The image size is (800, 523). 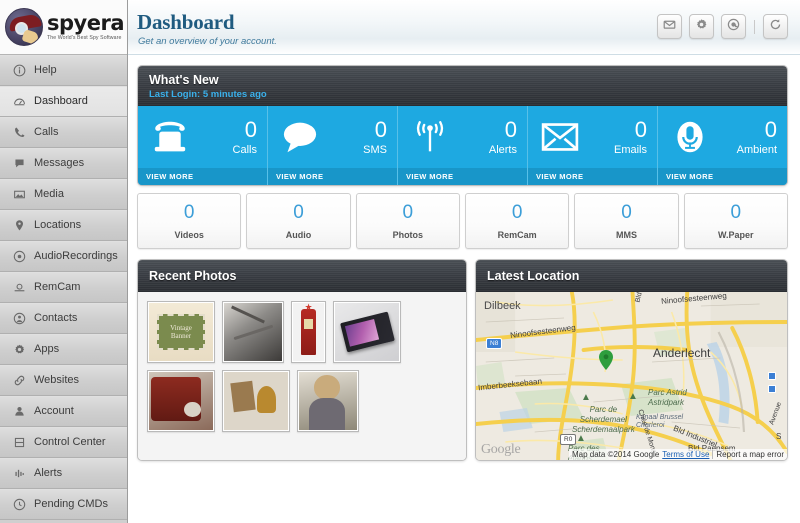 What do you see at coordinates (502, 149) in the screenshot?
I see `stat-label: Alerts` at bounding box center [502, 149].